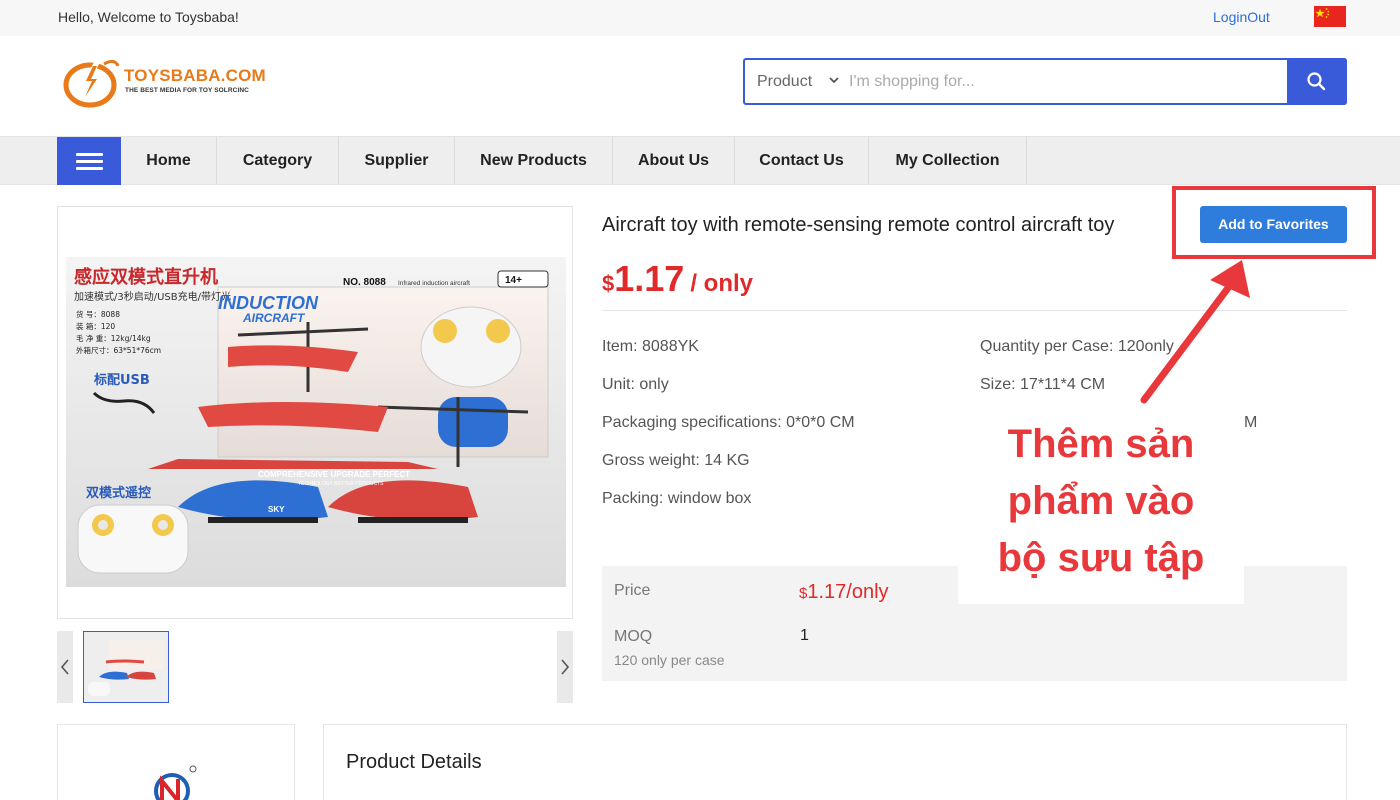 The image size is (1400, 800). I want to click on product-details-heading: Product Details, so click(414, 762).